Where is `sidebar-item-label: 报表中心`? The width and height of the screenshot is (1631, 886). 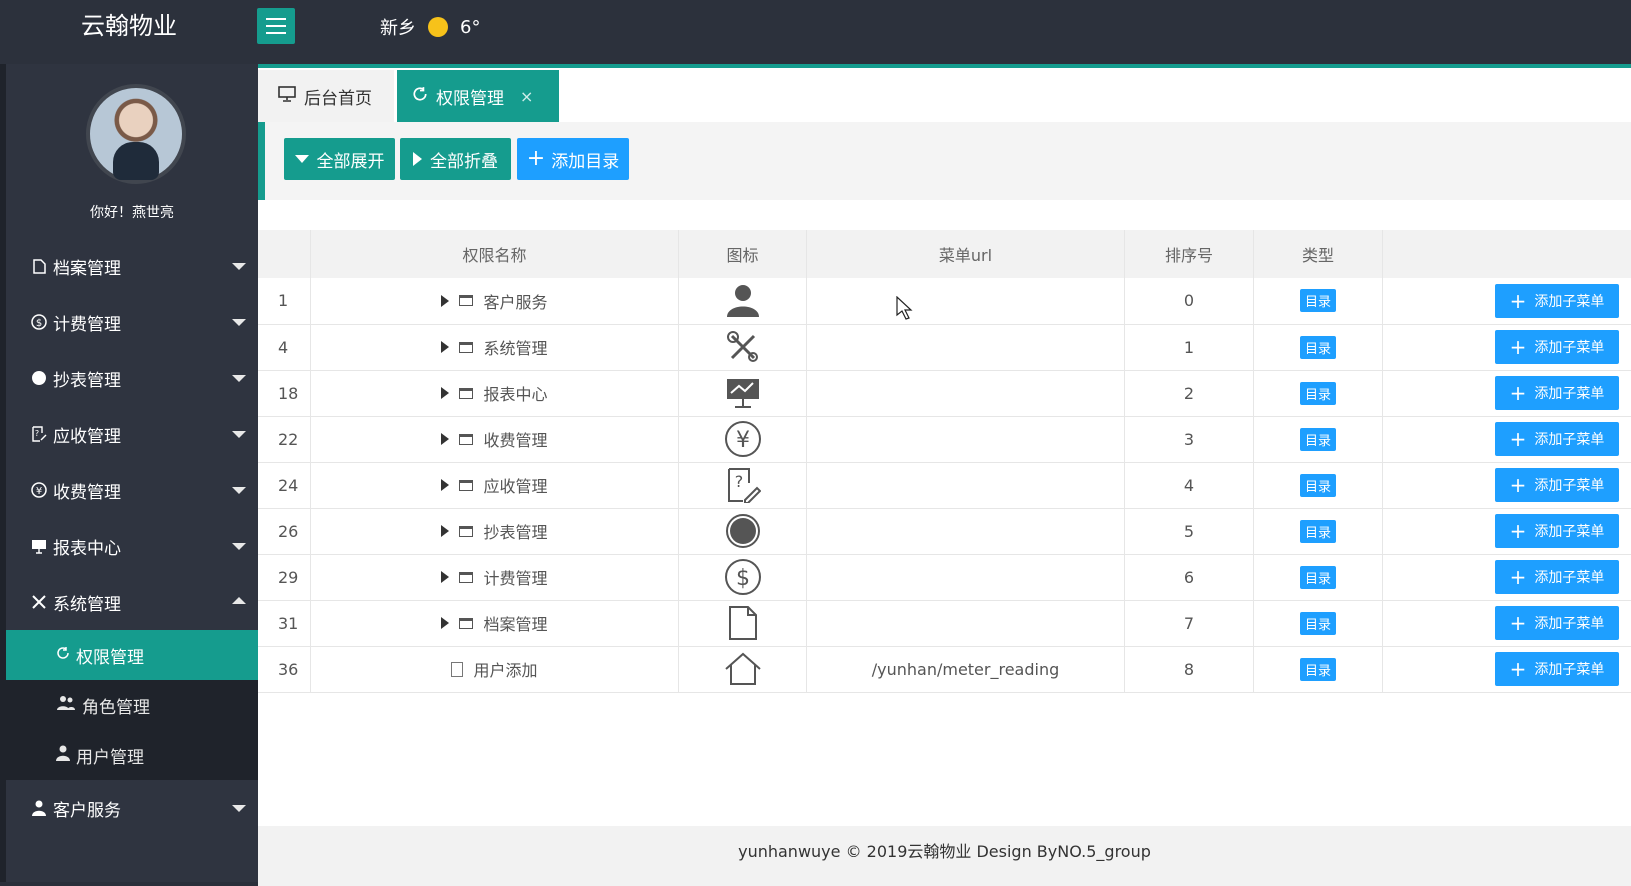 sidebar-item-label: 报表中心 is located at coordinates (87, 546).